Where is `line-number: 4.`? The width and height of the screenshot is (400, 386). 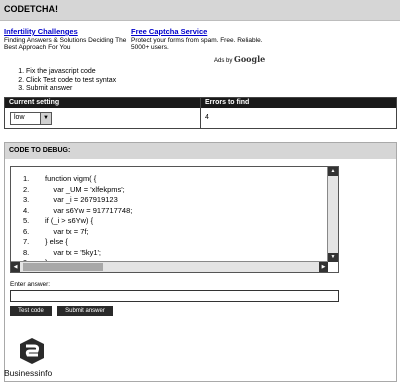 line-number: 4. is located at coordinates (26, 210).